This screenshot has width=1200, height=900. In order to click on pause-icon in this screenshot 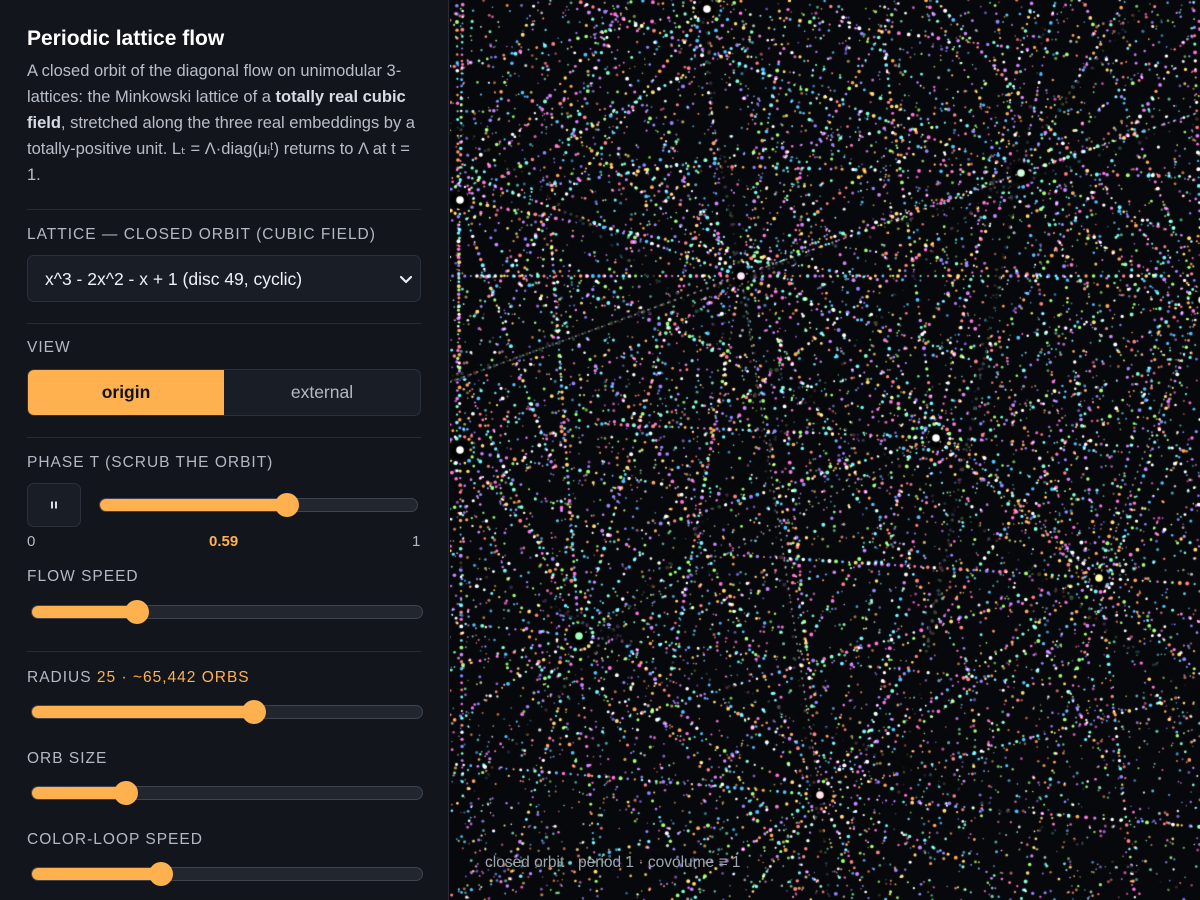, I will do `click(54, 505)`.